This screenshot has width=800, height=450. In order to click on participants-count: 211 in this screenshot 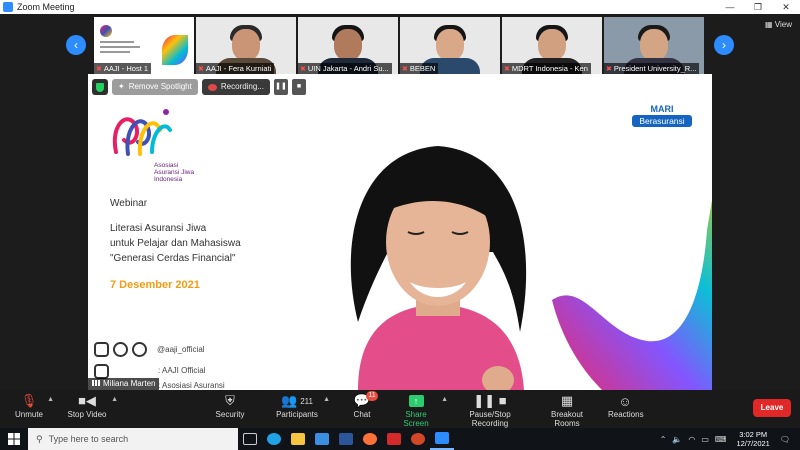, I will do `click(306, 401)`.